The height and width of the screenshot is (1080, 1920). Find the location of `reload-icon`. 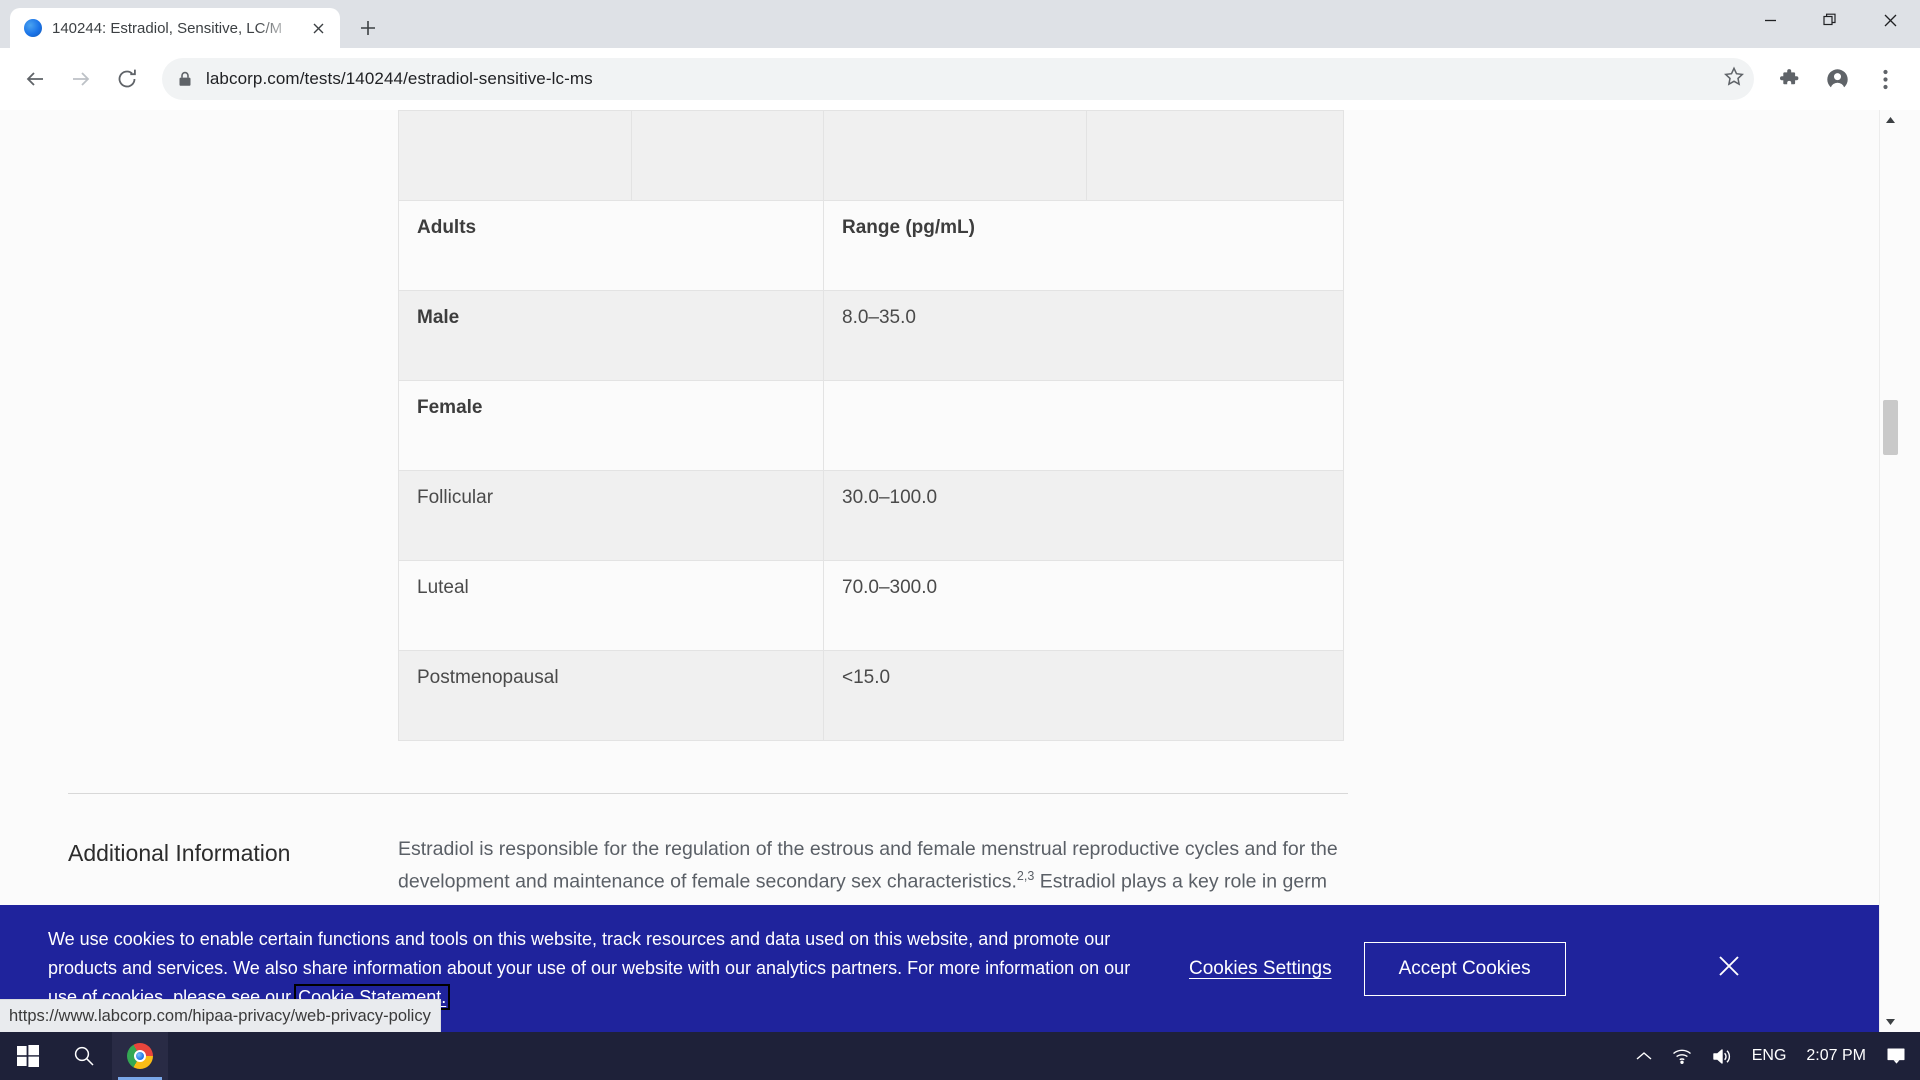

reload-icon is located at coordinates (127, 79).